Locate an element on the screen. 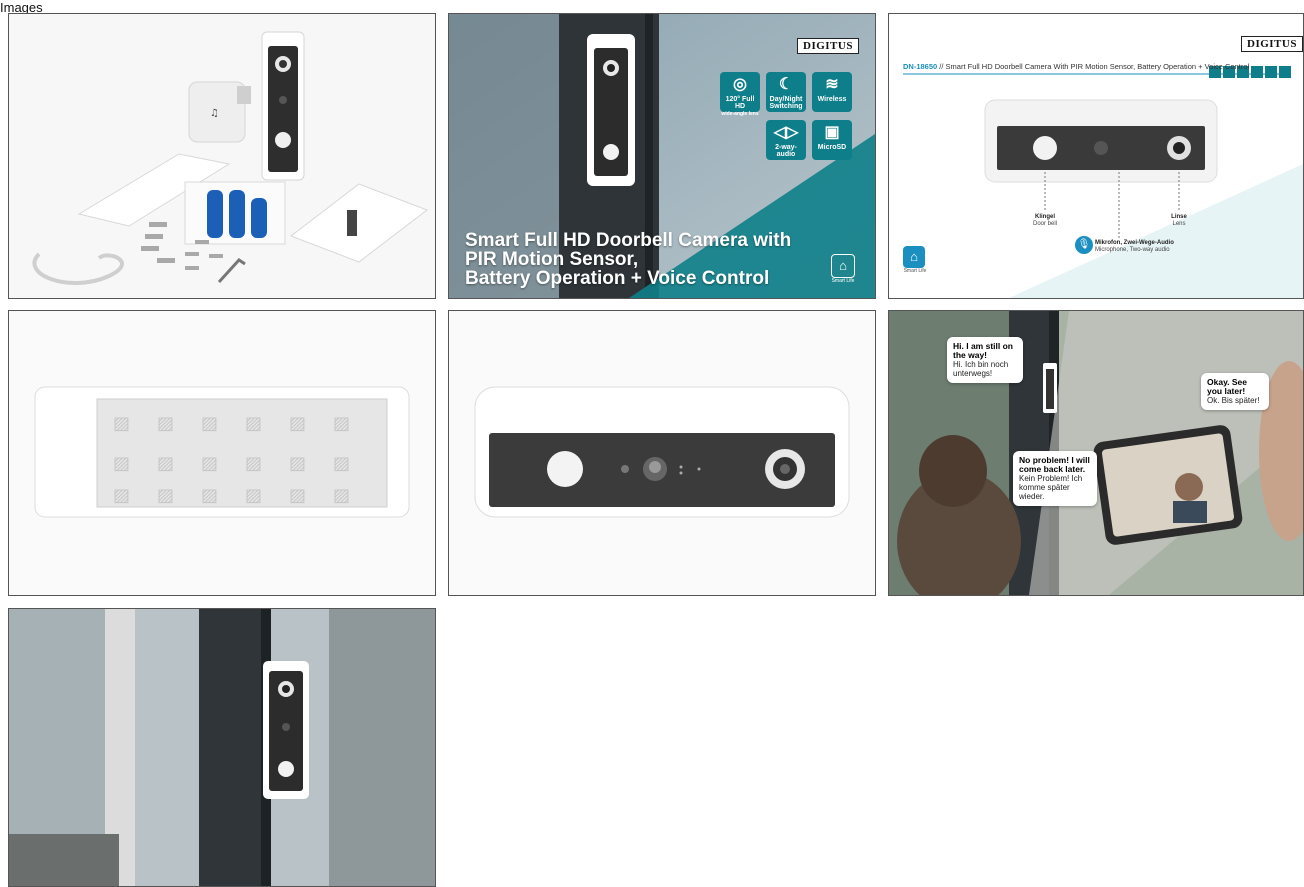  speech-bubble-owner: Okay. See you later! Ok. Bis später! is located at coordinates (1235, 391).